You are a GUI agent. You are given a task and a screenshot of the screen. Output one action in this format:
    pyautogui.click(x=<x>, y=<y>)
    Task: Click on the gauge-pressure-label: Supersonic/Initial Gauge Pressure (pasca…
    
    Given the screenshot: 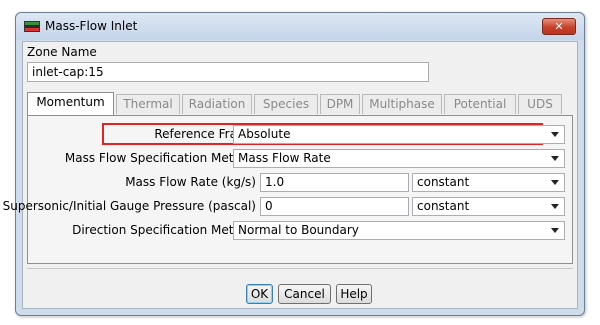 What is the action you would take?
    pyautogui.click(x=129, y=206)
    